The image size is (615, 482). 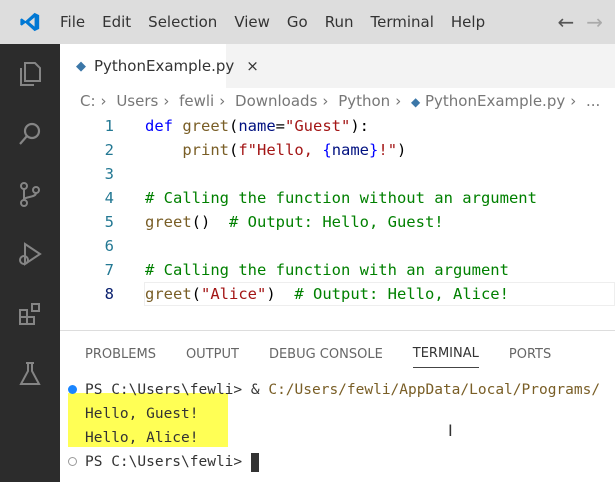 What do you see at coordinates (30, 134) in the screenshot?
I see `search-icon` at bounding box center [30, 134].